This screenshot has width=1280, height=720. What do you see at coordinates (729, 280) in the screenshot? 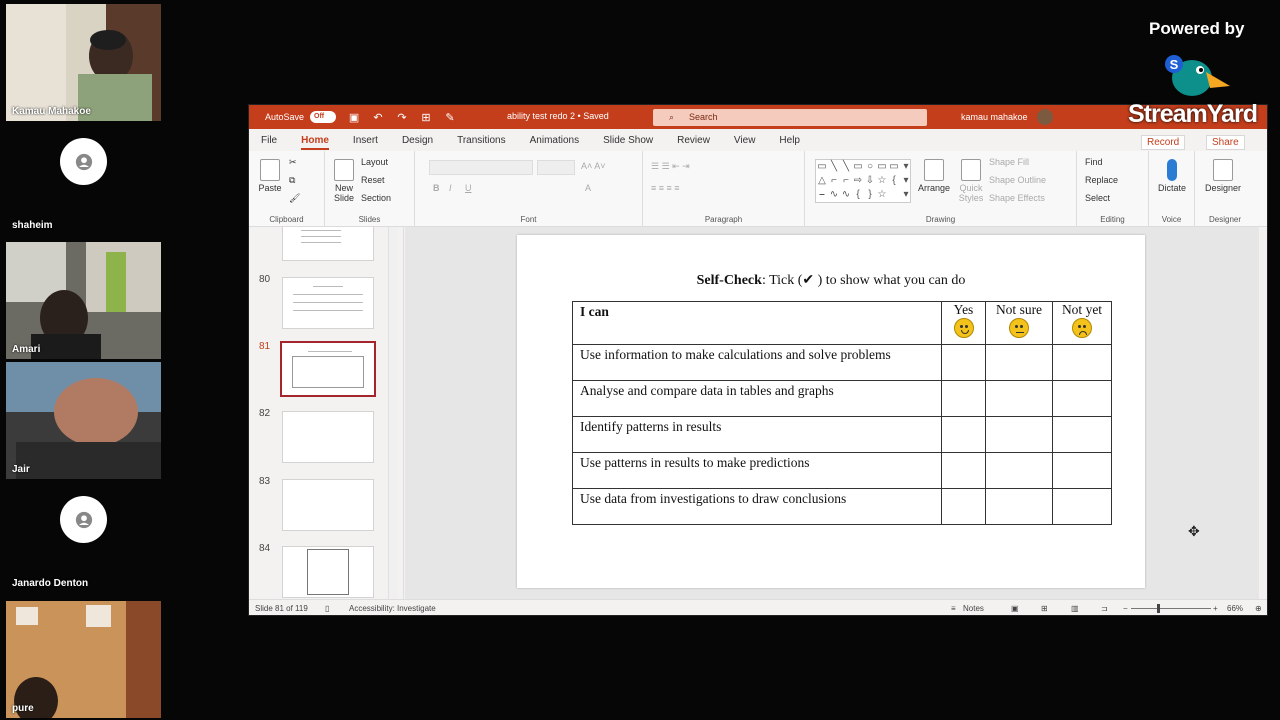
I see `title-bold: Self-Check` at bounding box center [729, 280].